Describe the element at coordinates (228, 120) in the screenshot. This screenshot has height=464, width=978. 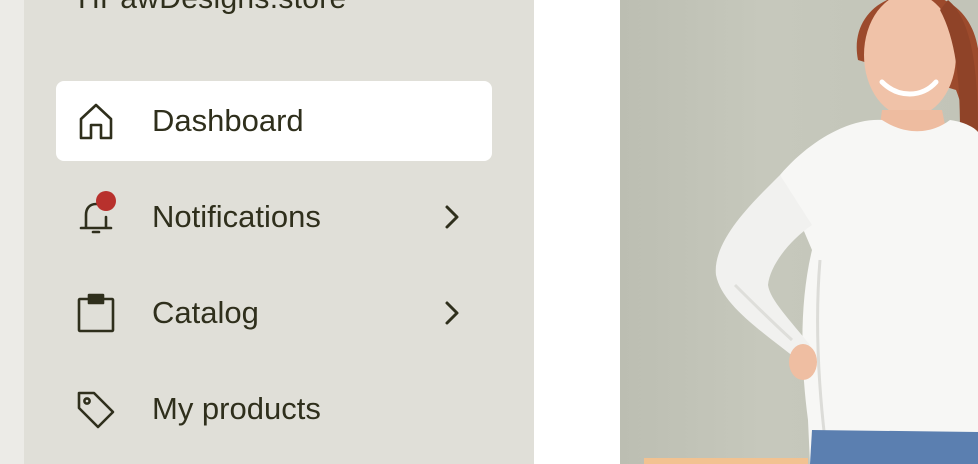
I see `sidebar-item-label: Dashboard` at that location.